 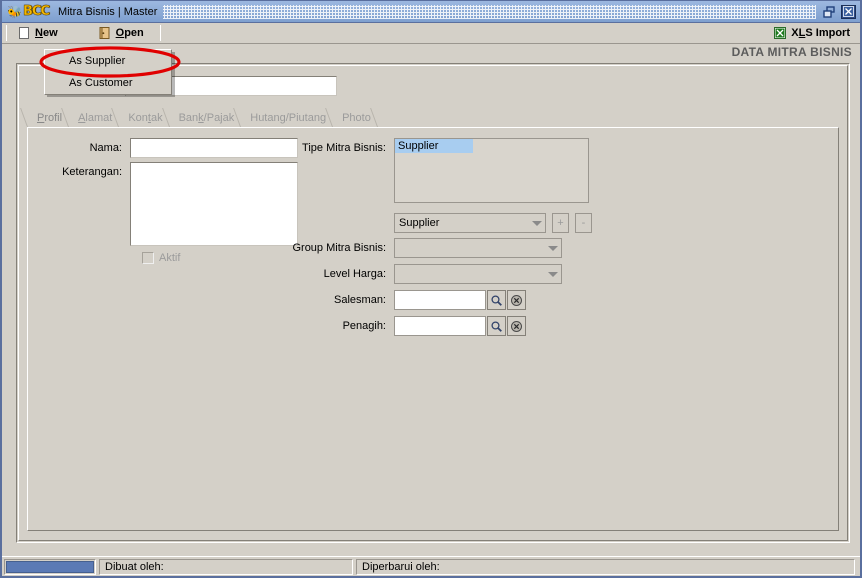 I want to click on page-title: DATA MITRA BISNIS, so click(x=791, y=52).